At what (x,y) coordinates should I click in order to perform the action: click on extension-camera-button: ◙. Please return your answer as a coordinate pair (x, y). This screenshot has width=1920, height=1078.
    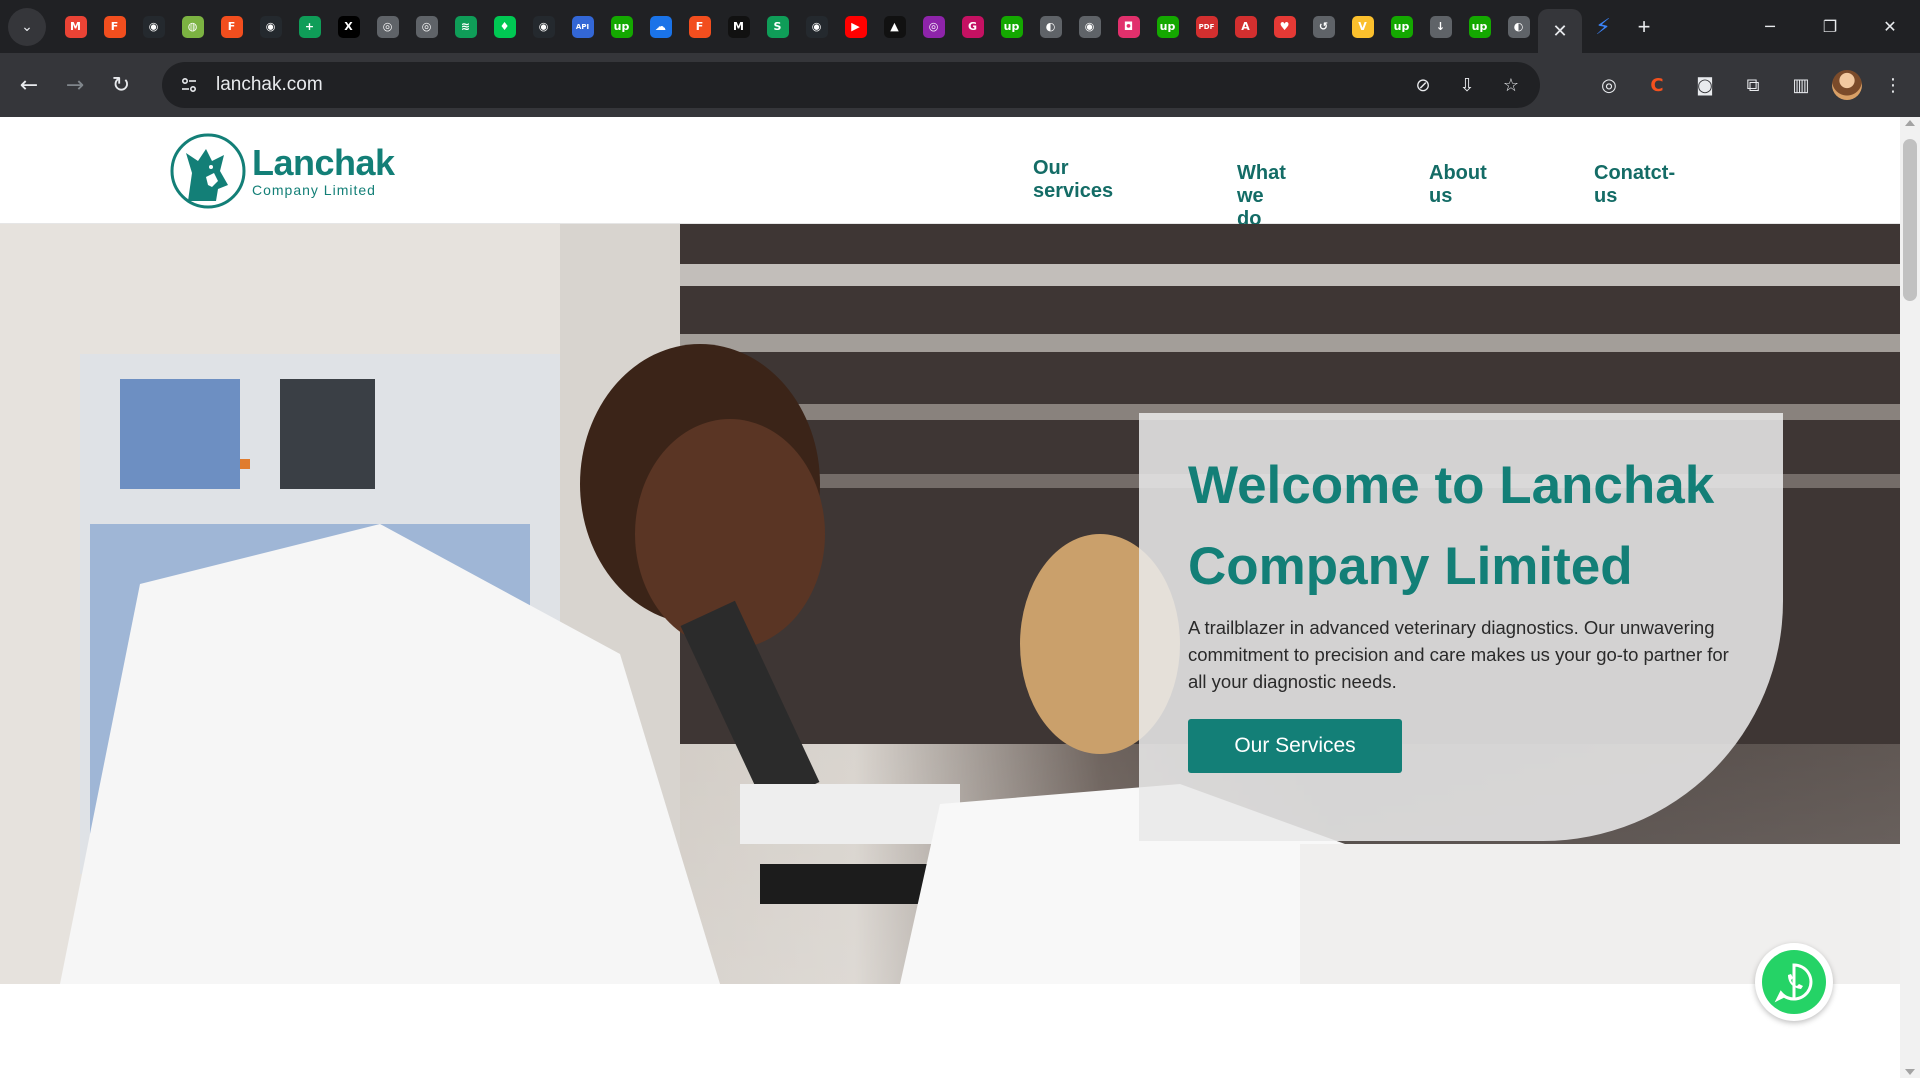
    Looking at the image, I should click on (1705, 85).